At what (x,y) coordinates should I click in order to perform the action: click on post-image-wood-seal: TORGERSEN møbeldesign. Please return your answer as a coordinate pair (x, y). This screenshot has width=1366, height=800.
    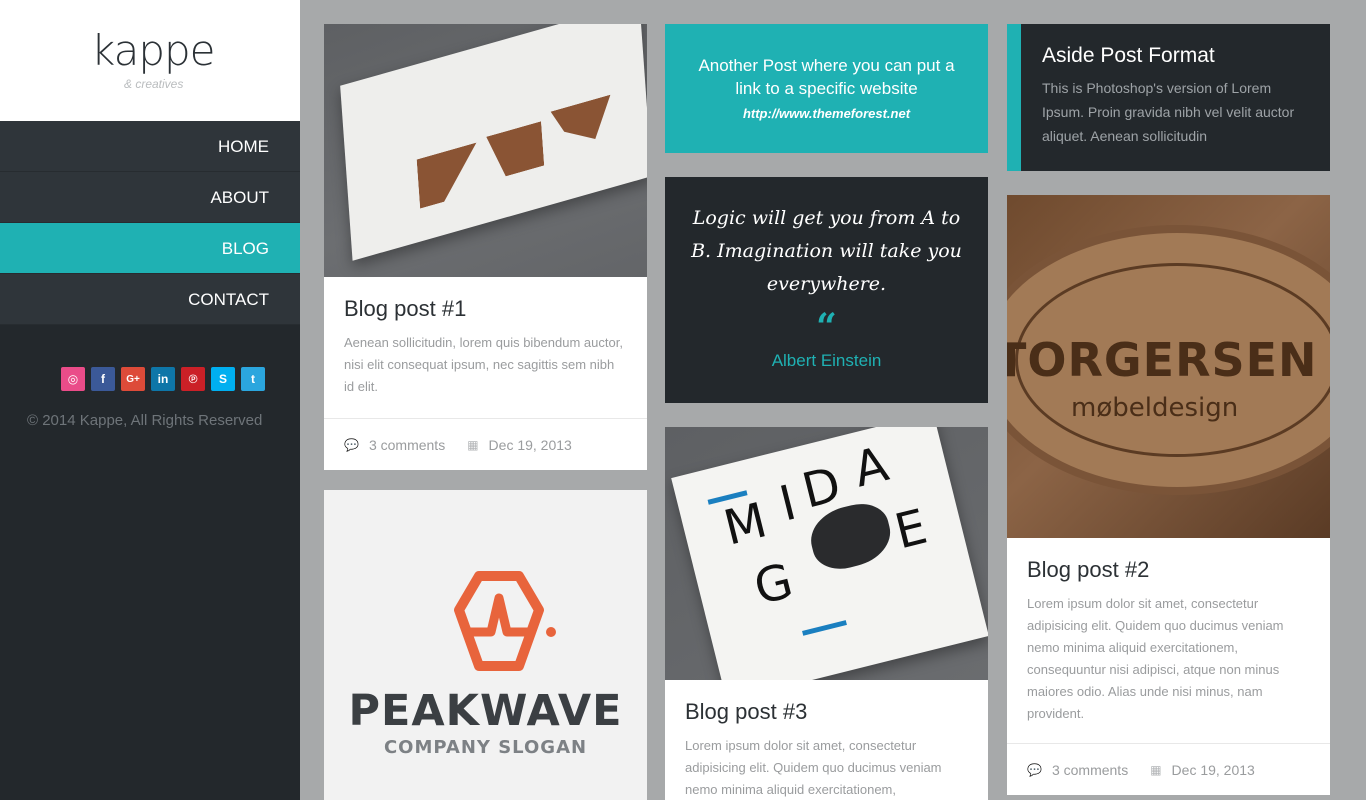
    Looking at the image, I should click on (1168, 366).